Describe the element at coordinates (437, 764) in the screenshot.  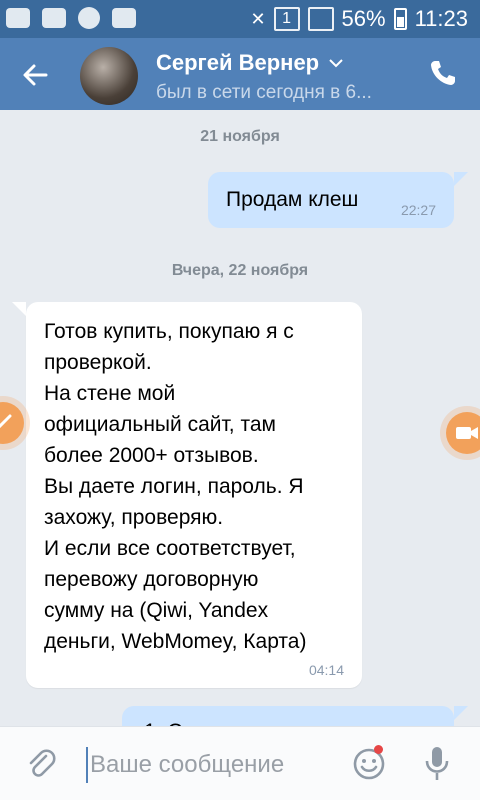
I see `microphone-icon` at that location.